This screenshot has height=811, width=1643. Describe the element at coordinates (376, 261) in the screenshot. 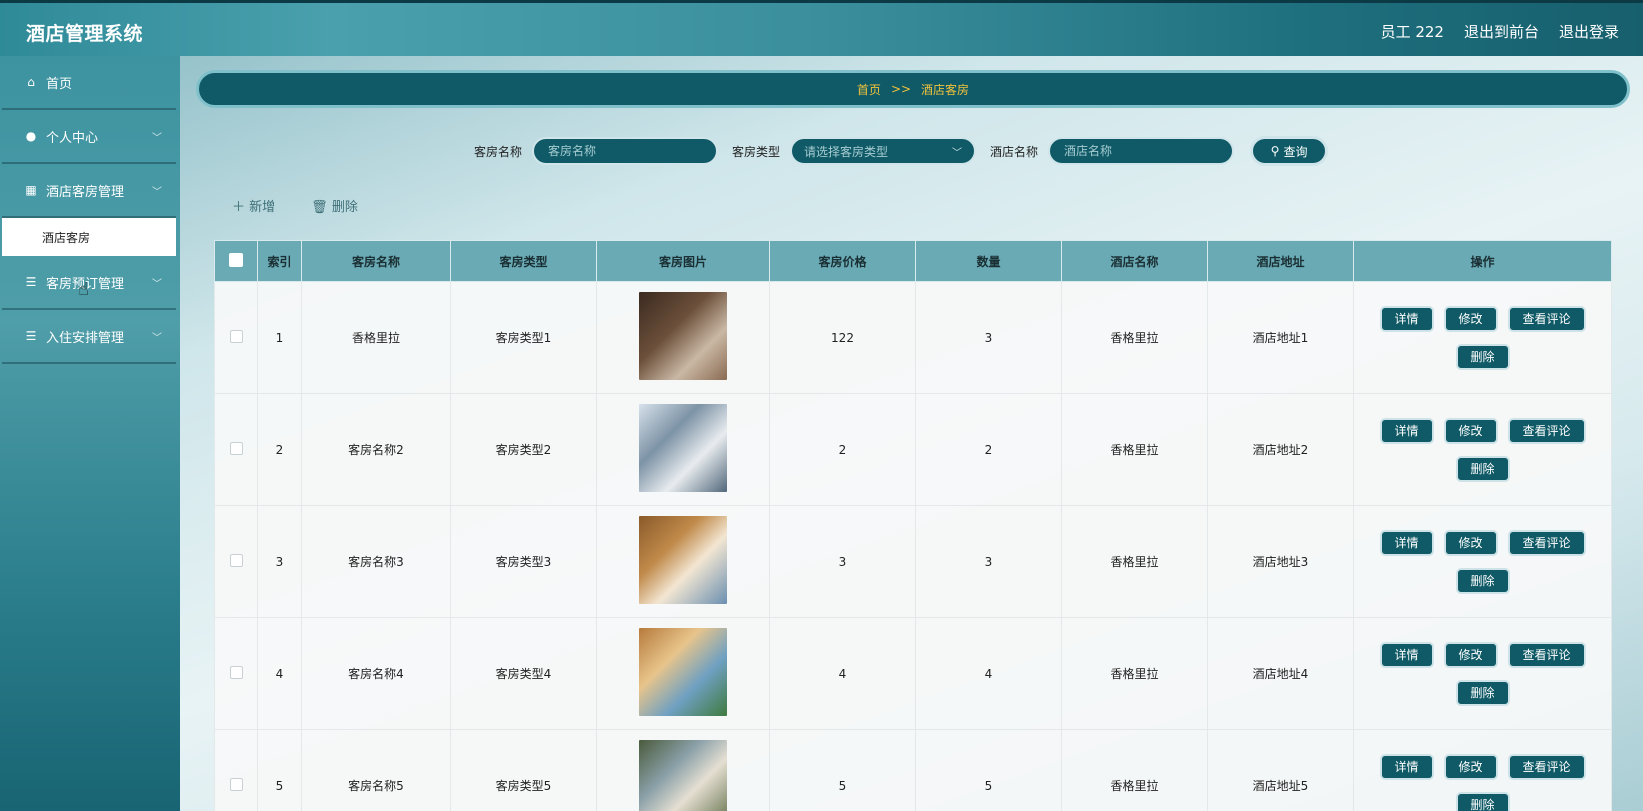

I see `col-header: 客房名称` at that location.